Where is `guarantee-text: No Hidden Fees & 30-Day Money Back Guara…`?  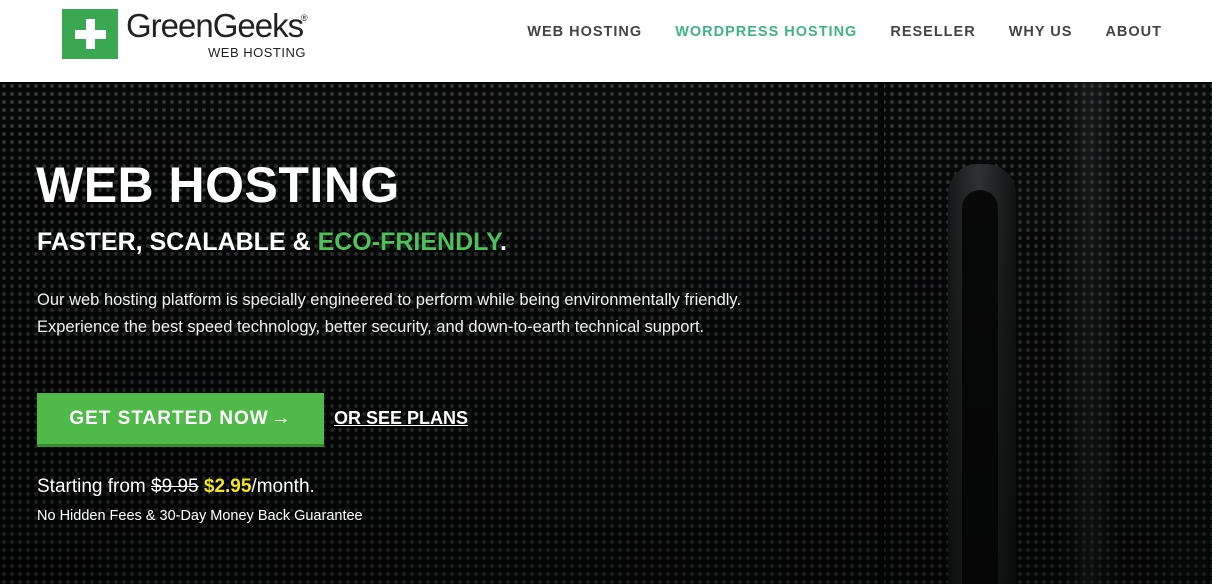
guarantee-text: No Hidden Fees & 30-Day Money Back Guara… is located at coordinates (200, 516).